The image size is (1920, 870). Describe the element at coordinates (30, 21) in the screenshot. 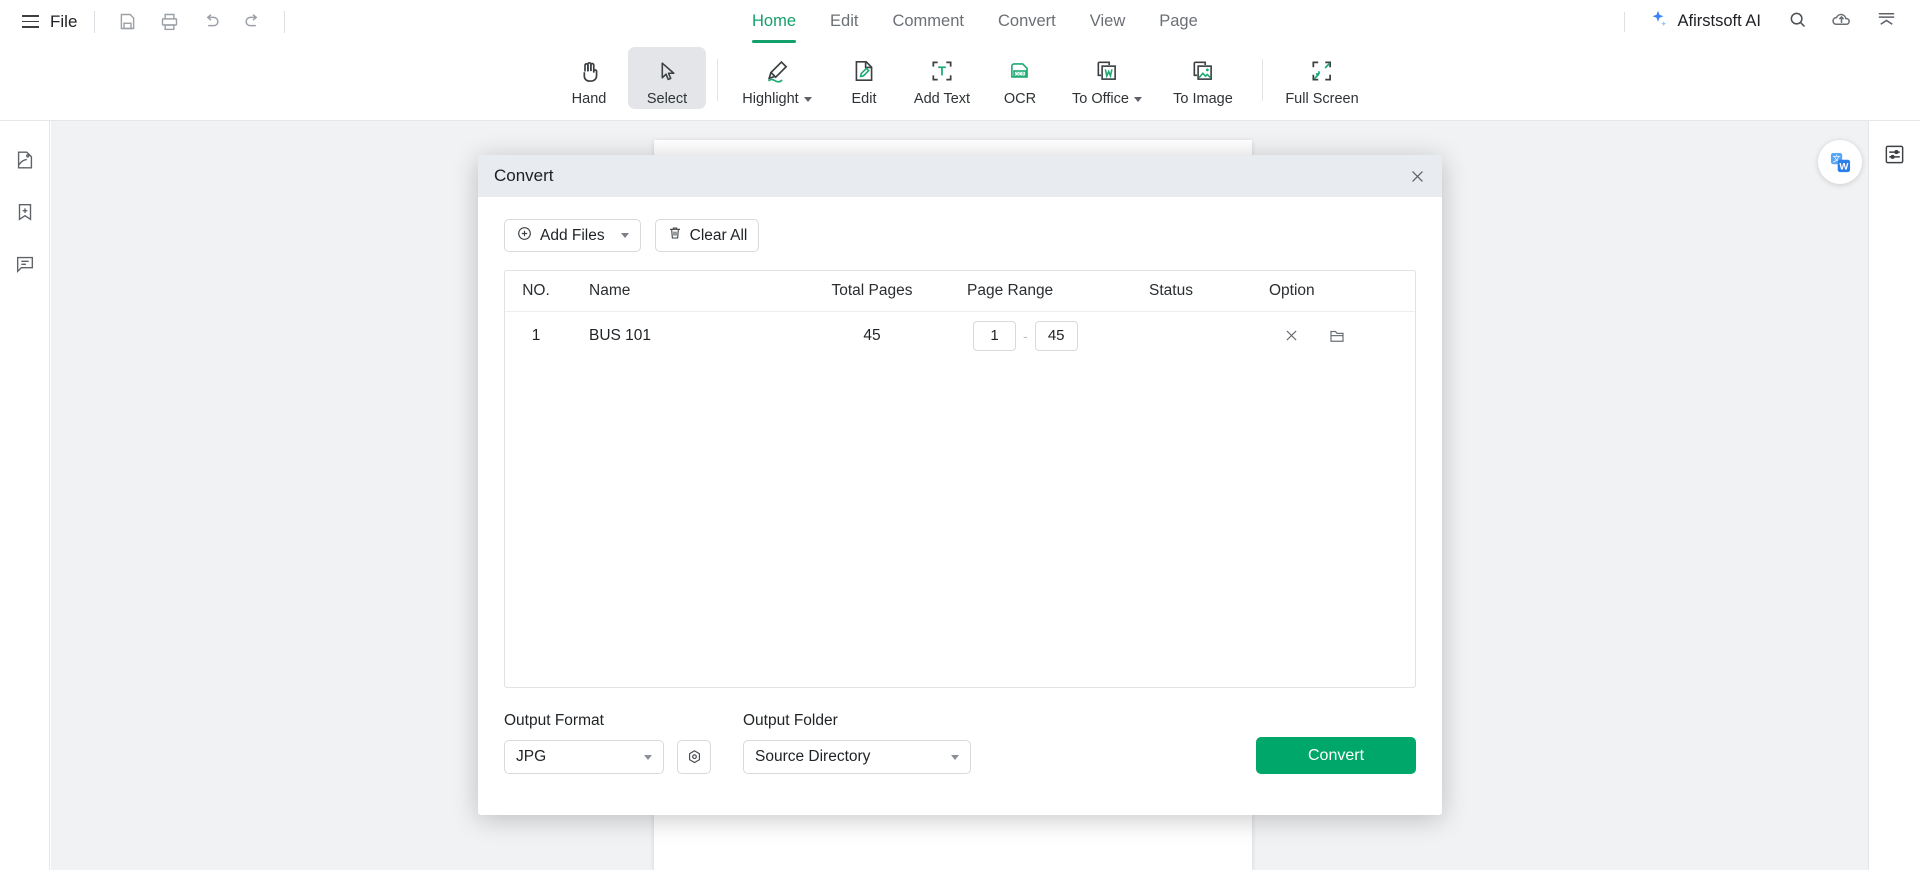

I see `menu-hamburger-icon` at that location.